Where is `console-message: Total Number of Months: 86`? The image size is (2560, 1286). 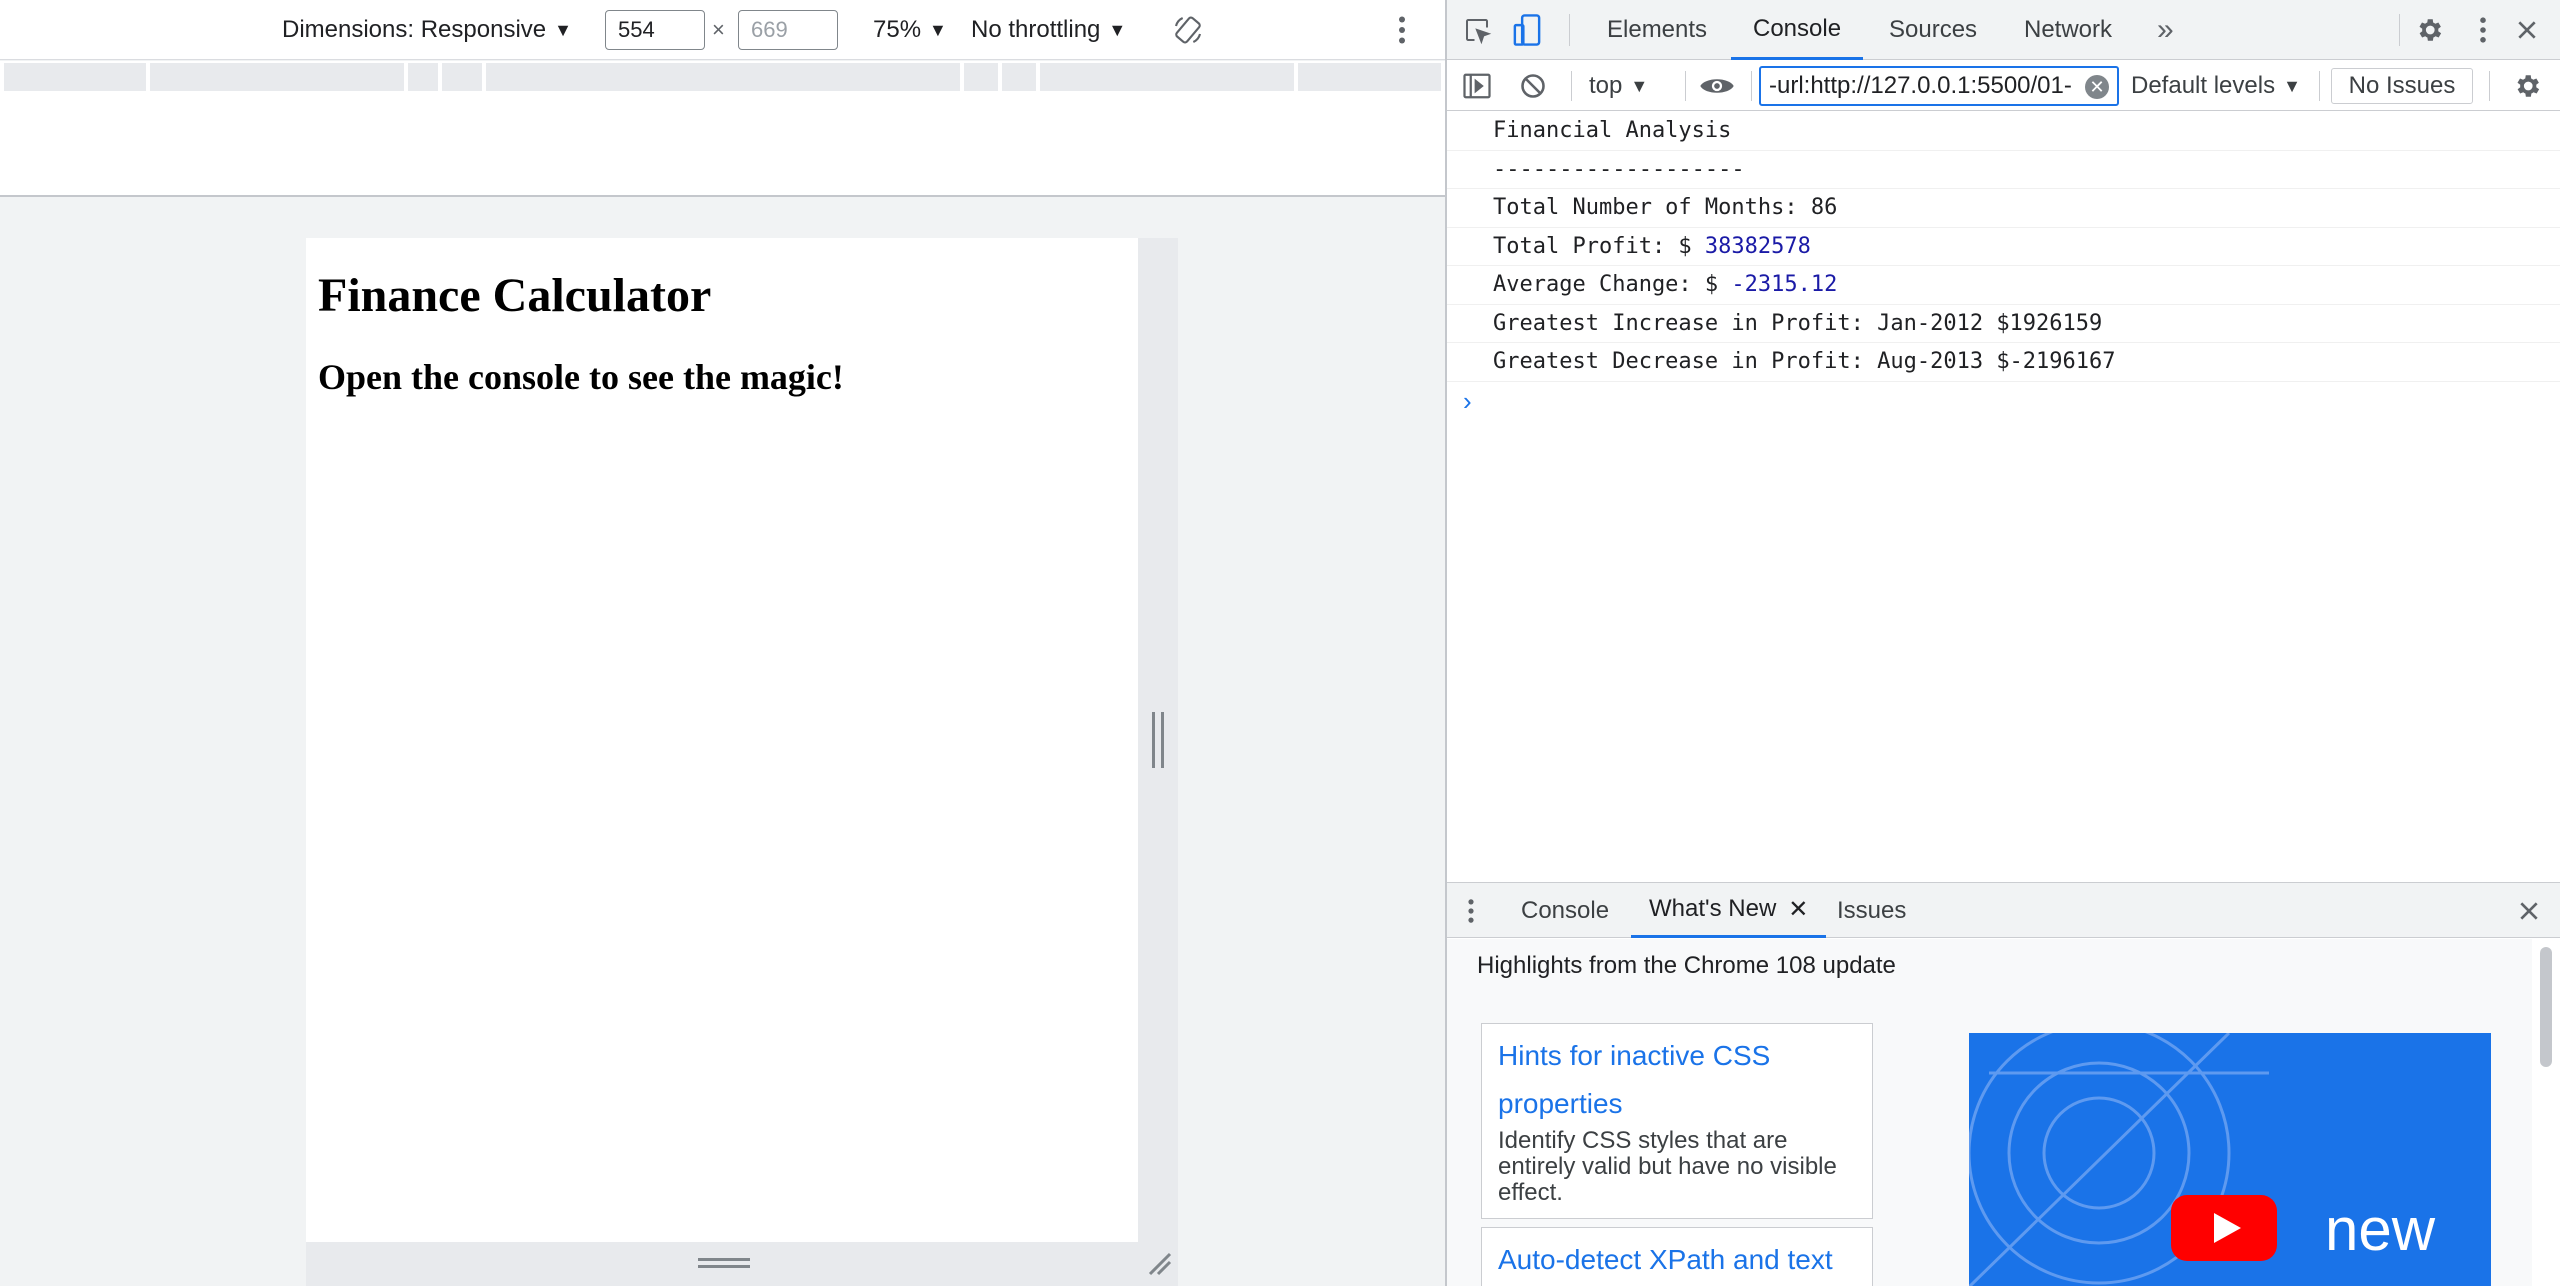
console-message: Total Number of Months: 86 is located at coordinates (2003, 208).